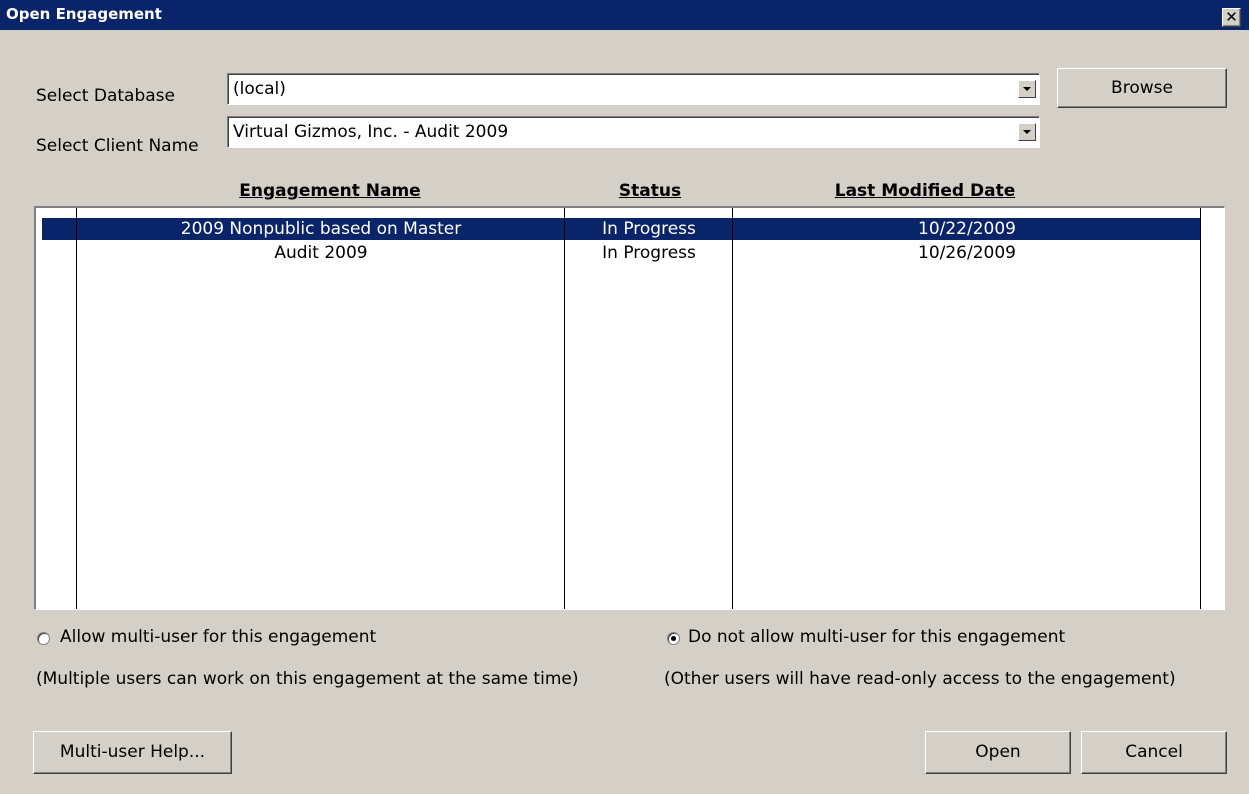 The height and width of the screenshot is (794, 1249). Describe the element at coordinates (117, 146) in the screenshot. I see `select-client-label: Select Client Name` at that location.